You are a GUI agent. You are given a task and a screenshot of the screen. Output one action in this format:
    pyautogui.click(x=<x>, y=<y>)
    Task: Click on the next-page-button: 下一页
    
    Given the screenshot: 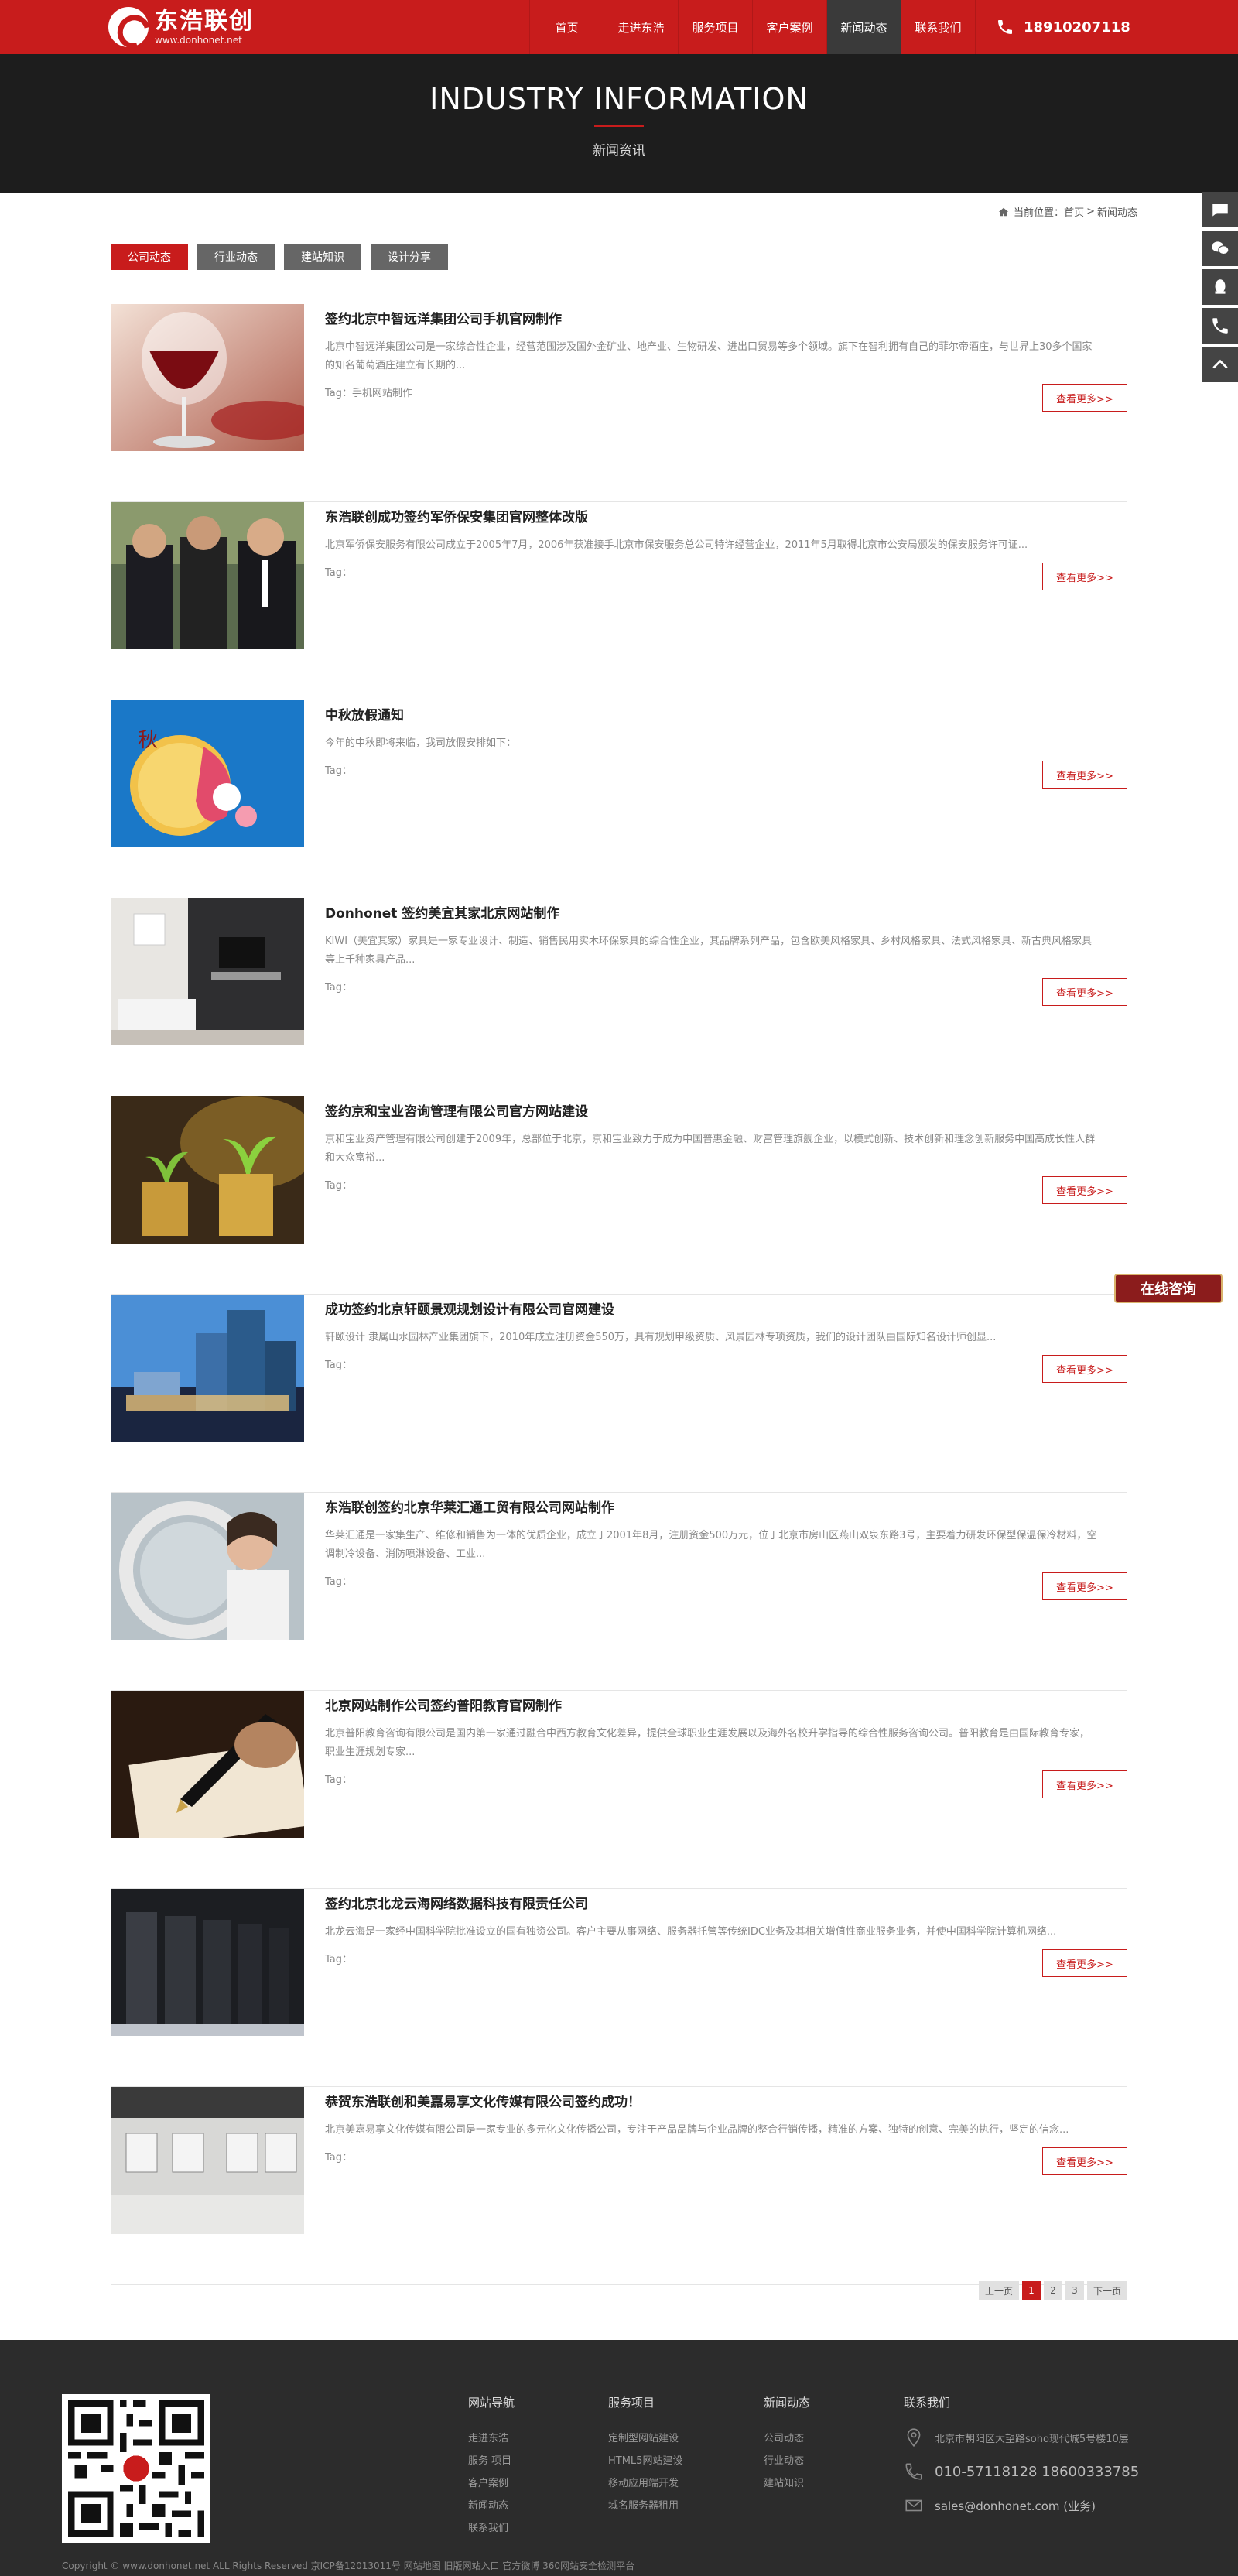 What is the action you would take?
    pyautogui.click(x=1106, y=2291)
    